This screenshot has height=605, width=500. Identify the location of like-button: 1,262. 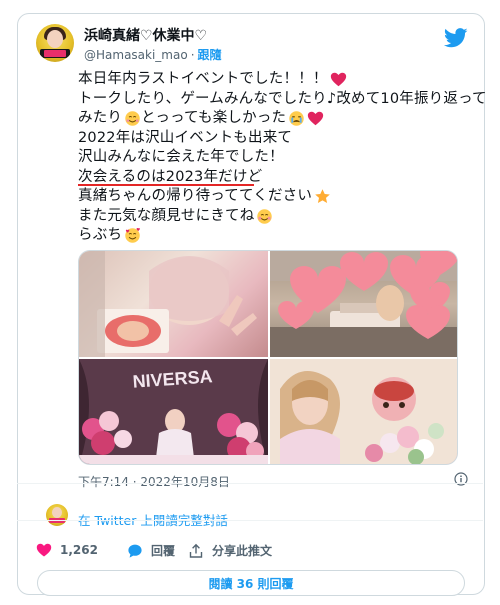
(67, 550).